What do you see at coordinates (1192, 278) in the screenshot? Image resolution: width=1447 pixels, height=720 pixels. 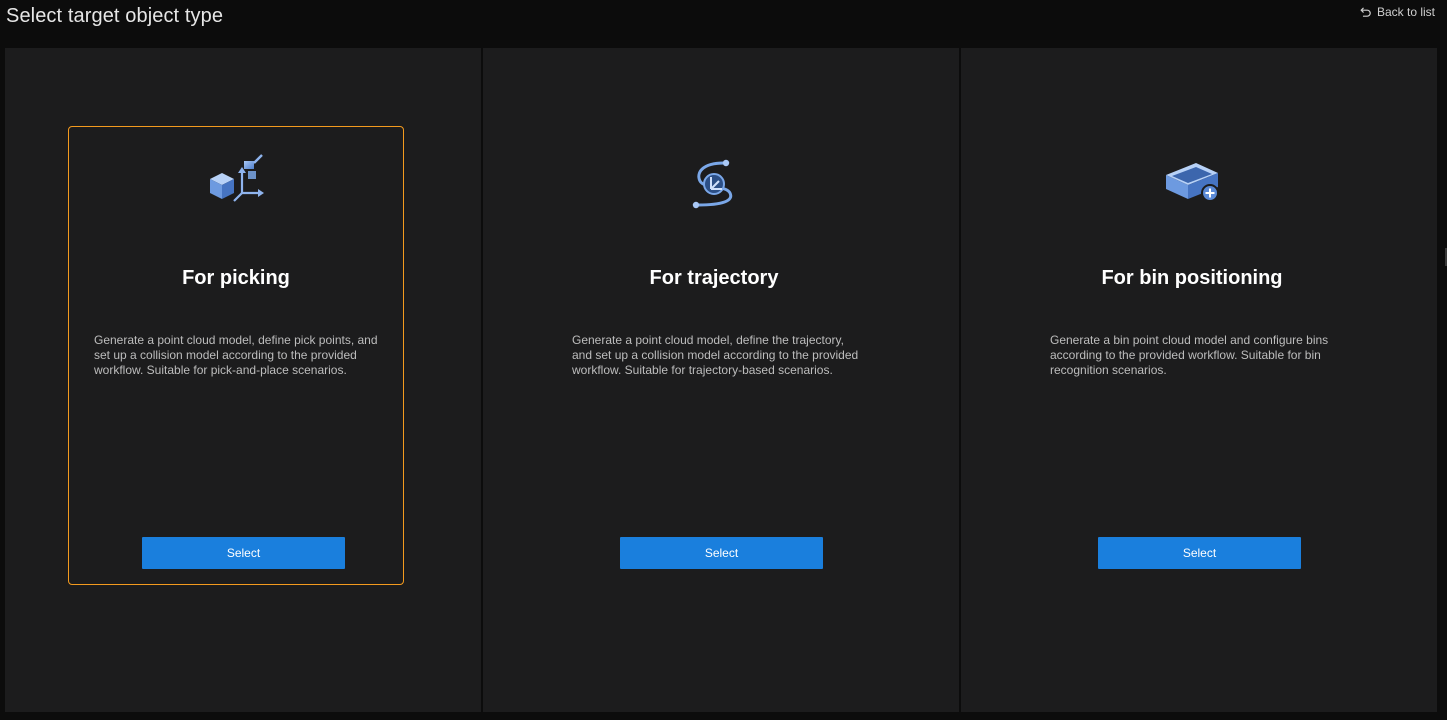 I see `card-title: For bin positioning` at bounding box center [1192, 278].